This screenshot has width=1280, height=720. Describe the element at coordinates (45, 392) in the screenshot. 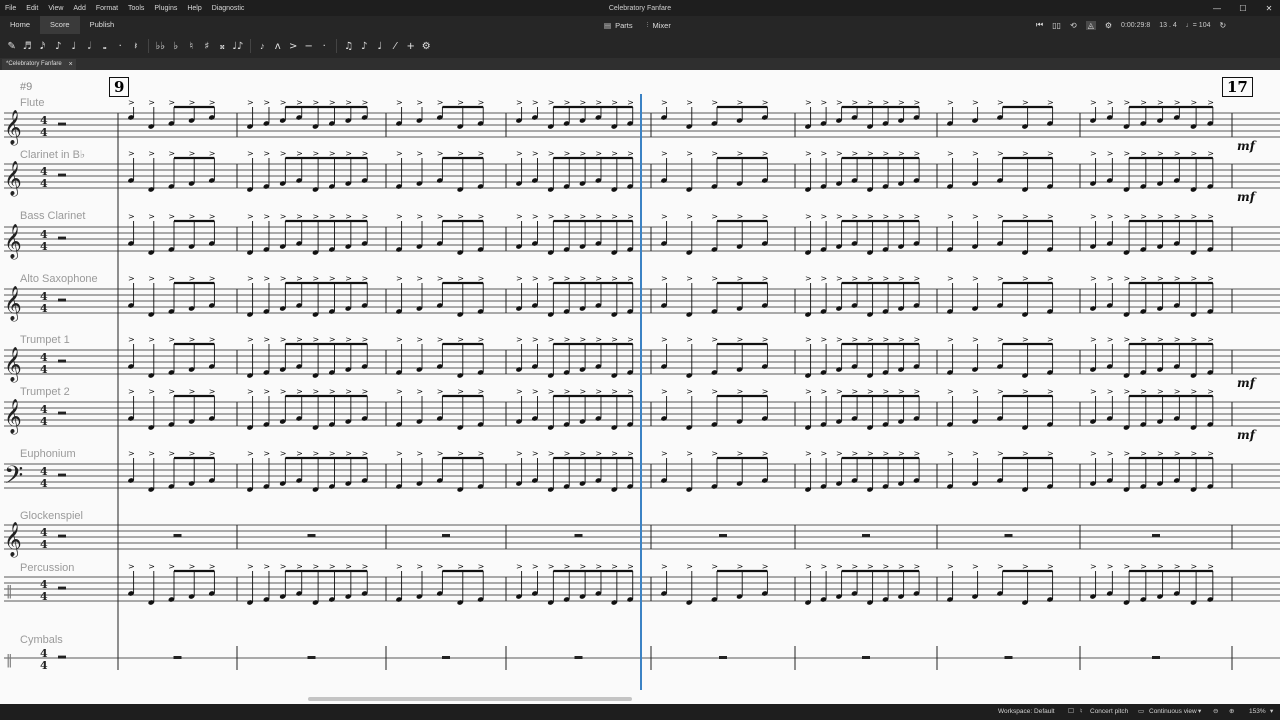

I see `instrument-name: Trumpet 2` at that location.